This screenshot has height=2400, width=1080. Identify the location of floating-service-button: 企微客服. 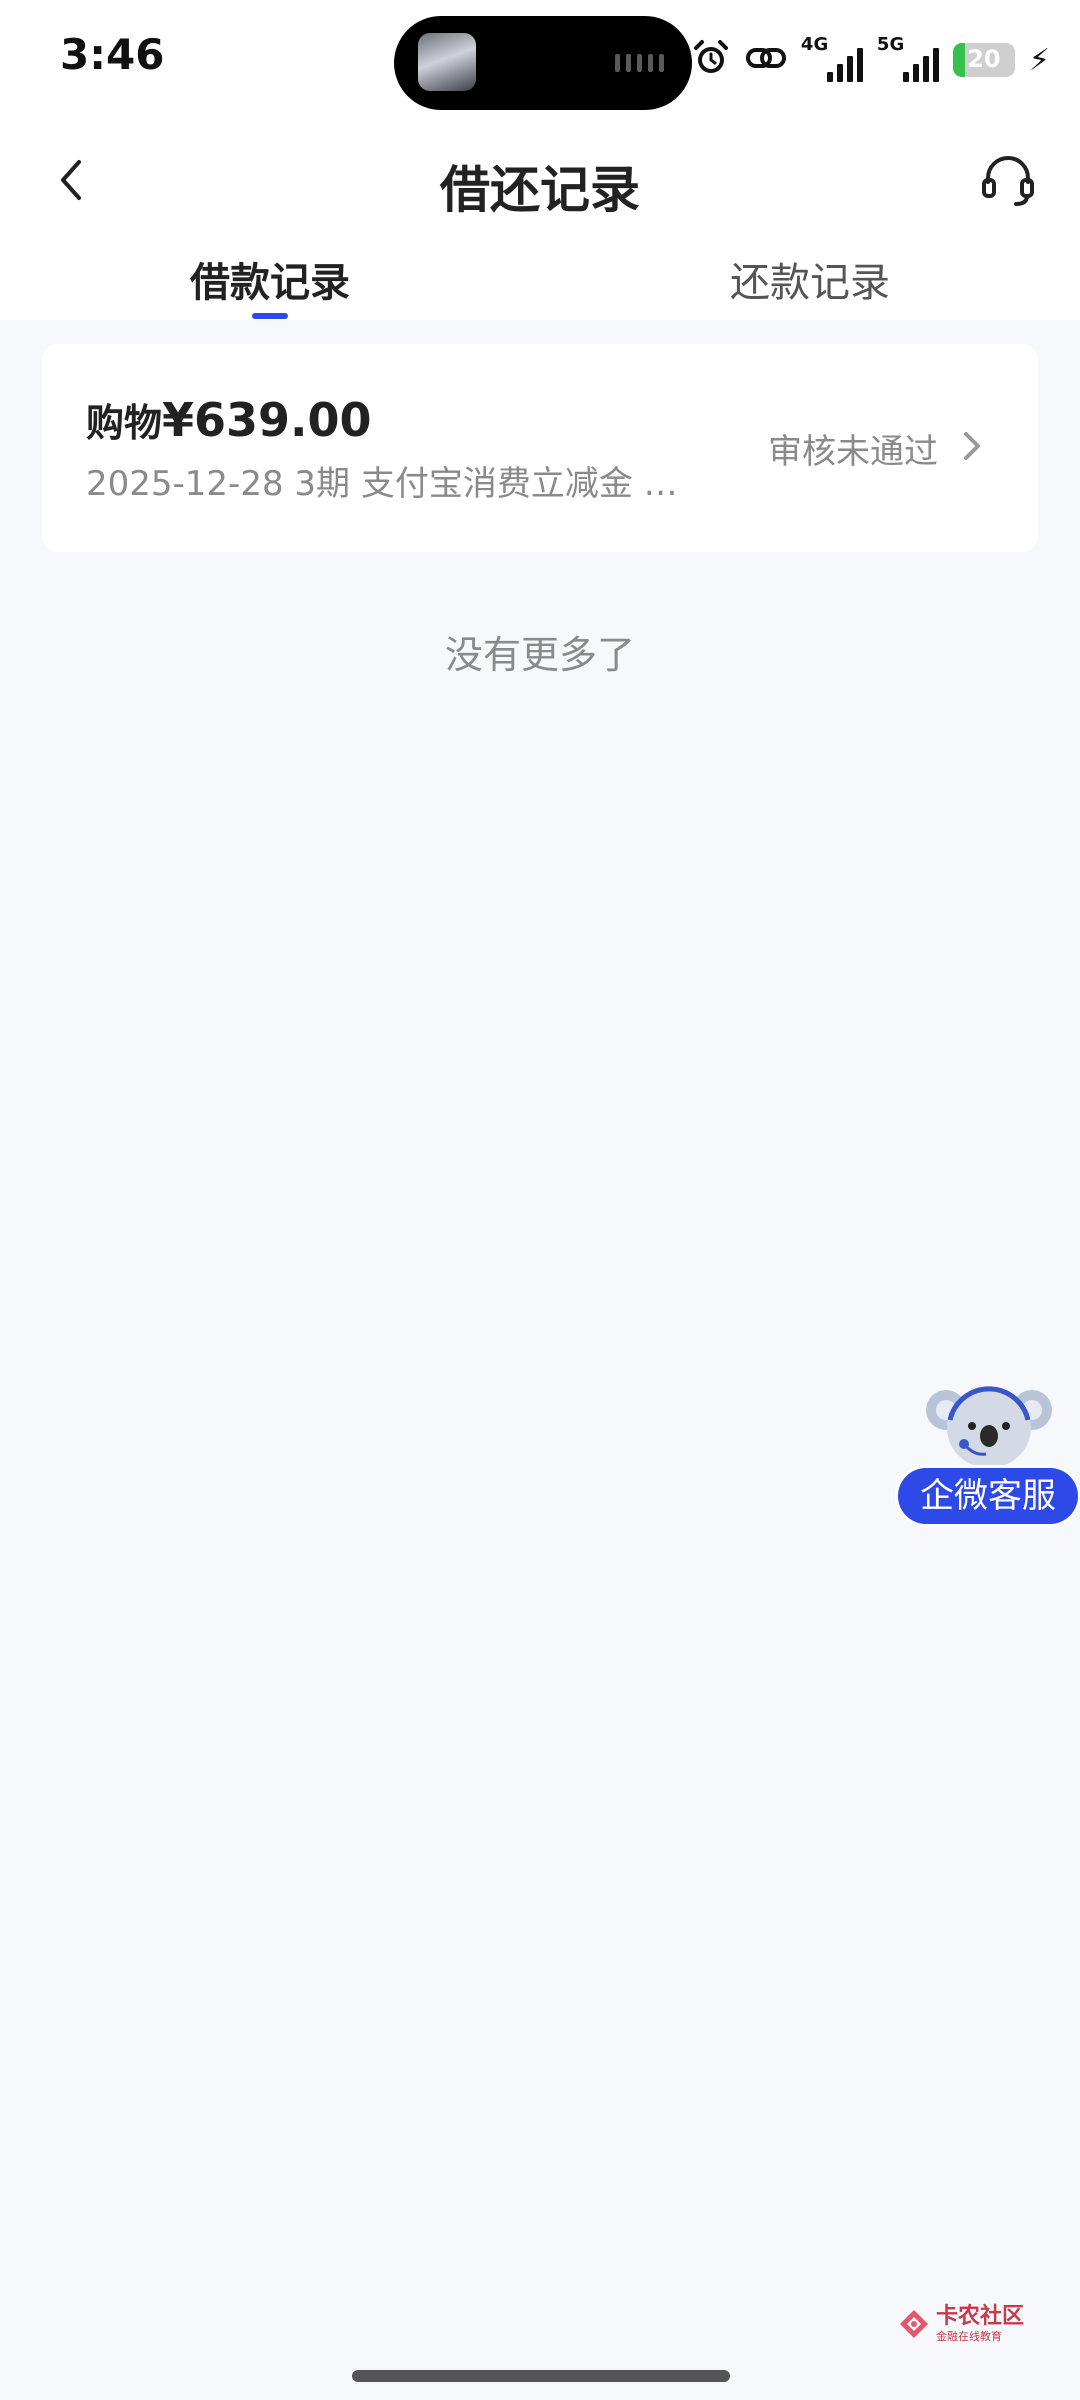
(988, 1451).